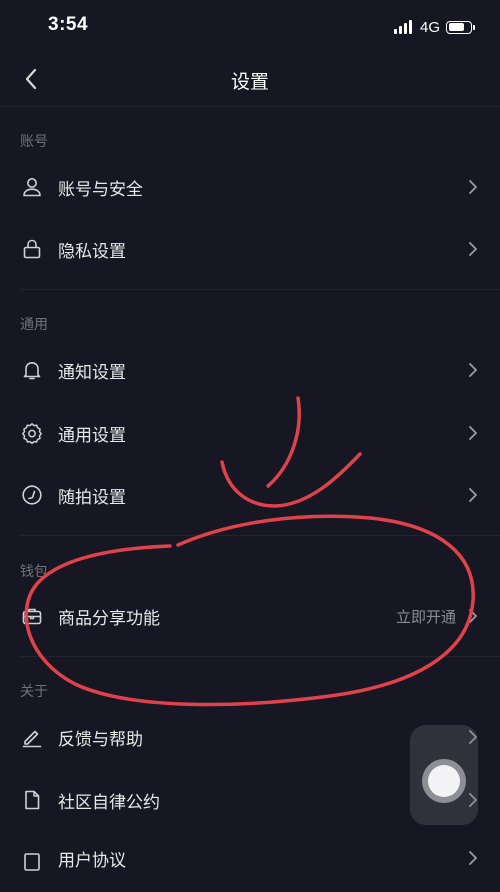 Image resolution: width=500 pixels, height=892 pixels. Describe the element at coordinates (32, 739) in the screenshot. I see `edit-icon` at that location.